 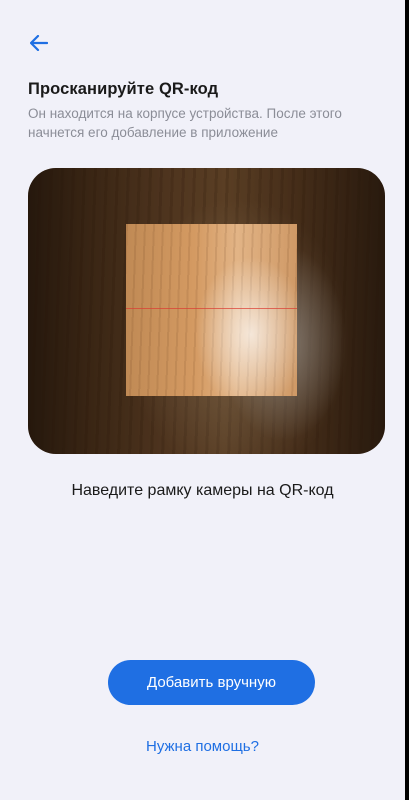 I want to click on scan-line, so click(x=211, y=308).